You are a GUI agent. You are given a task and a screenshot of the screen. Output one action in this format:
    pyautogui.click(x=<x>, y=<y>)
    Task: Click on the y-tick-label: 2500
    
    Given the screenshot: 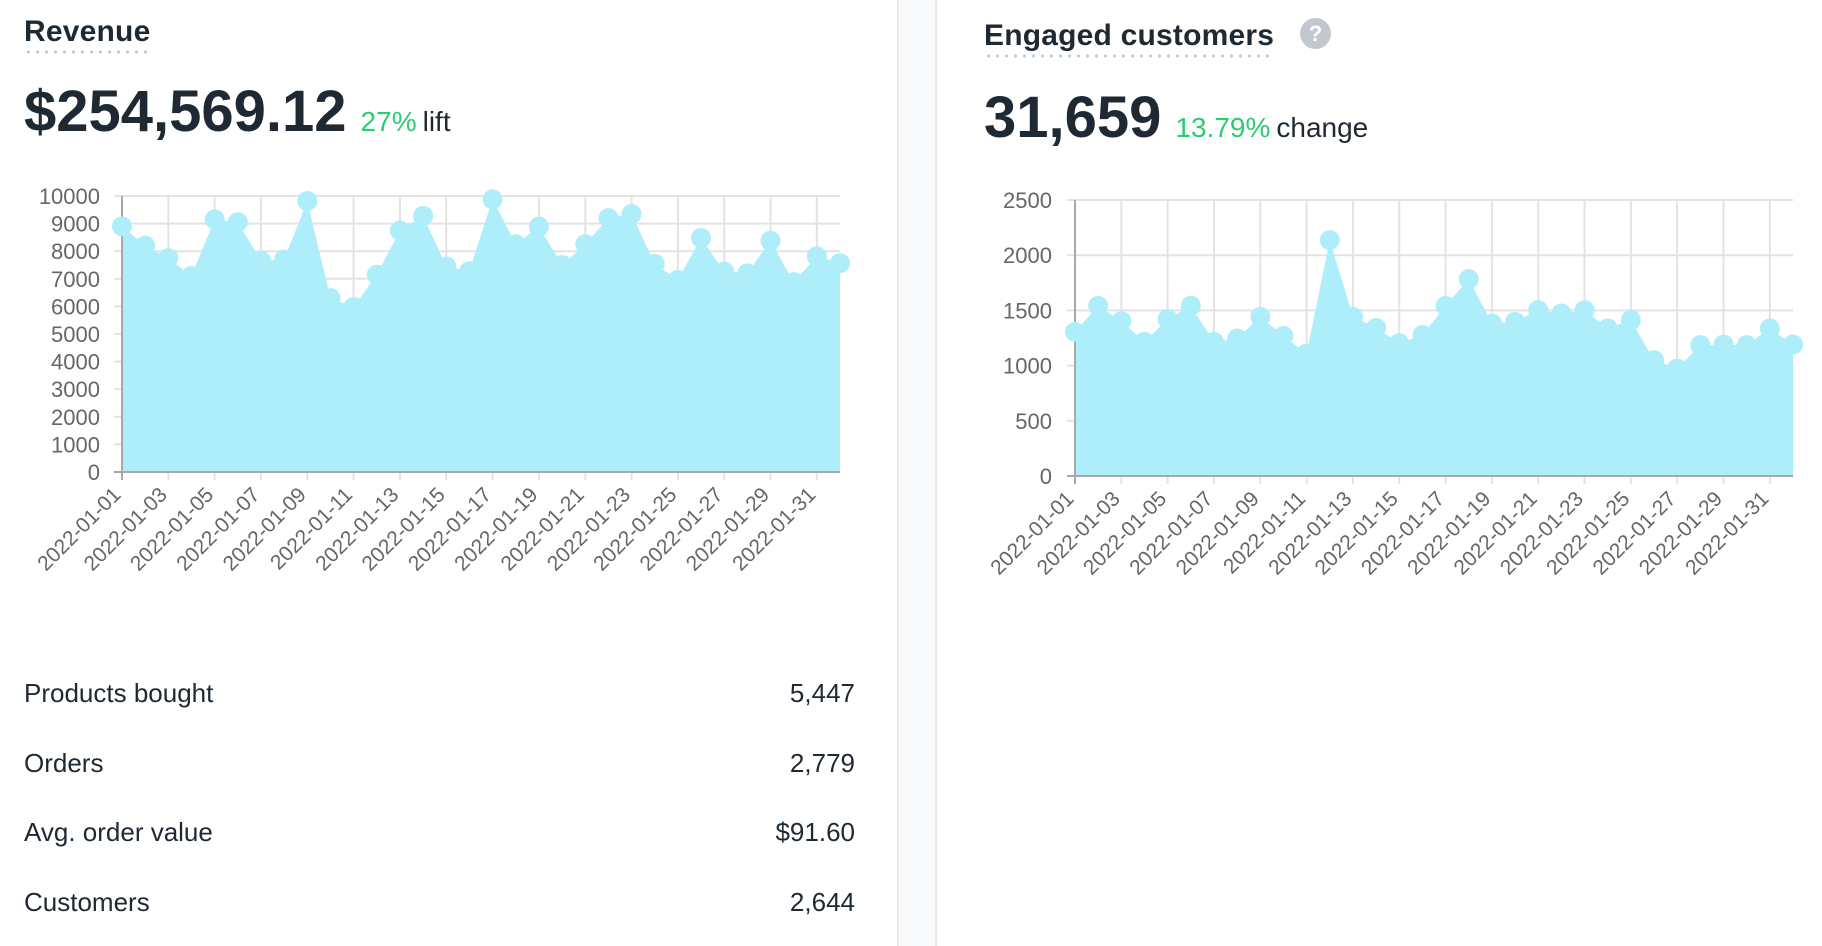 What is the action you would take?
    pyautogui.click(x=1027, y=200)
    